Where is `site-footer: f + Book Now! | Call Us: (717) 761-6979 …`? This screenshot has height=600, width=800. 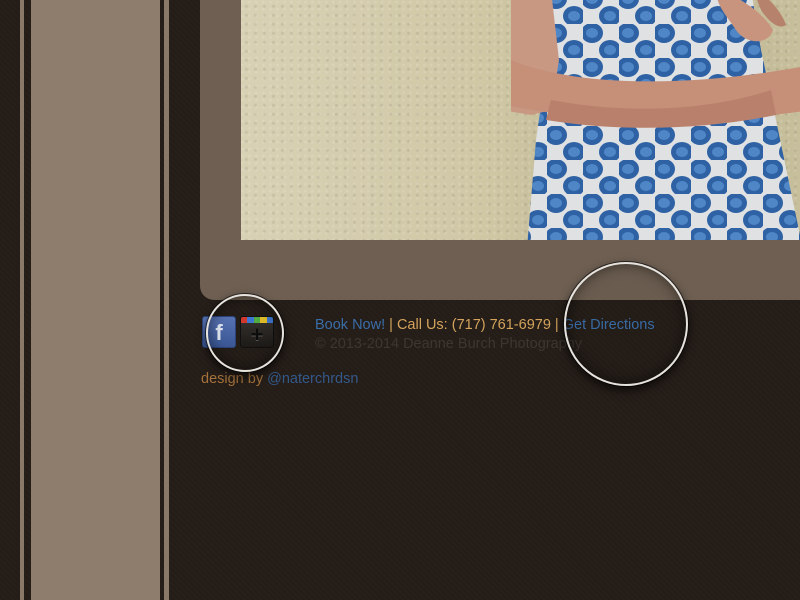 site-footer: f + Book Now! | Call Us: (717) 761-6979 … is located at coordinates (500, 350).